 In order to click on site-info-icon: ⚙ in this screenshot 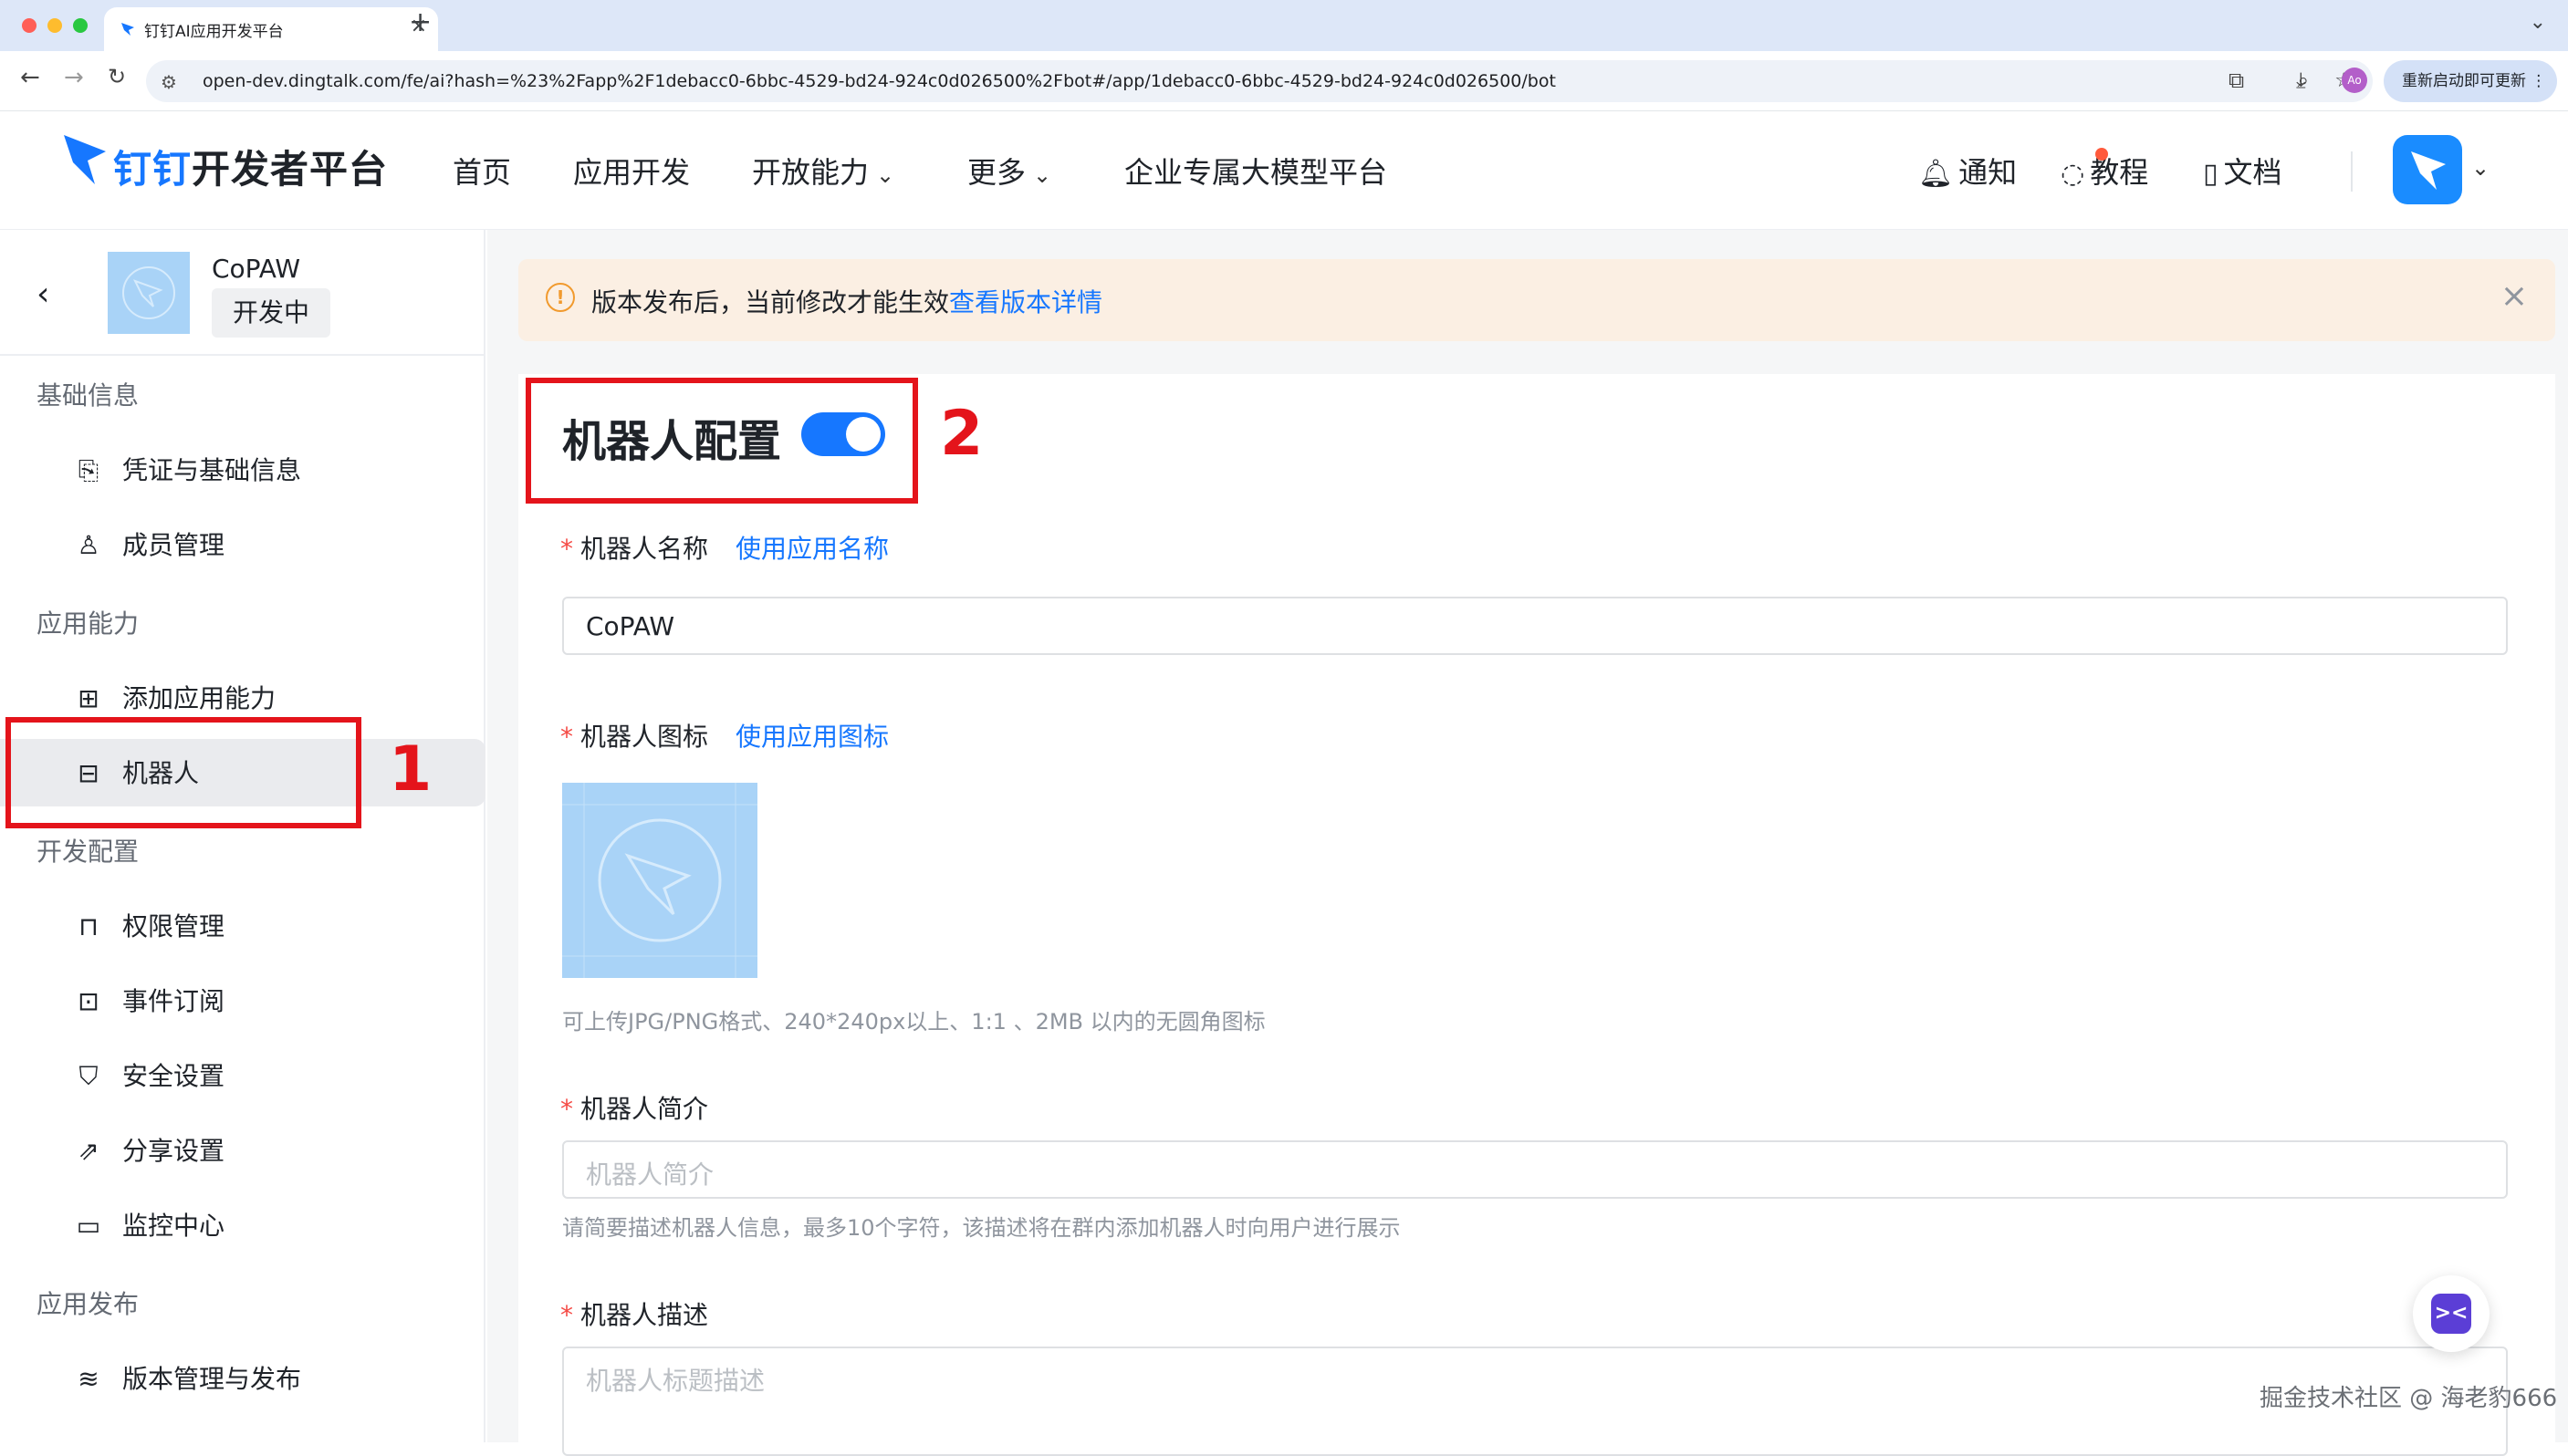, I will do `click(169, 82)`.